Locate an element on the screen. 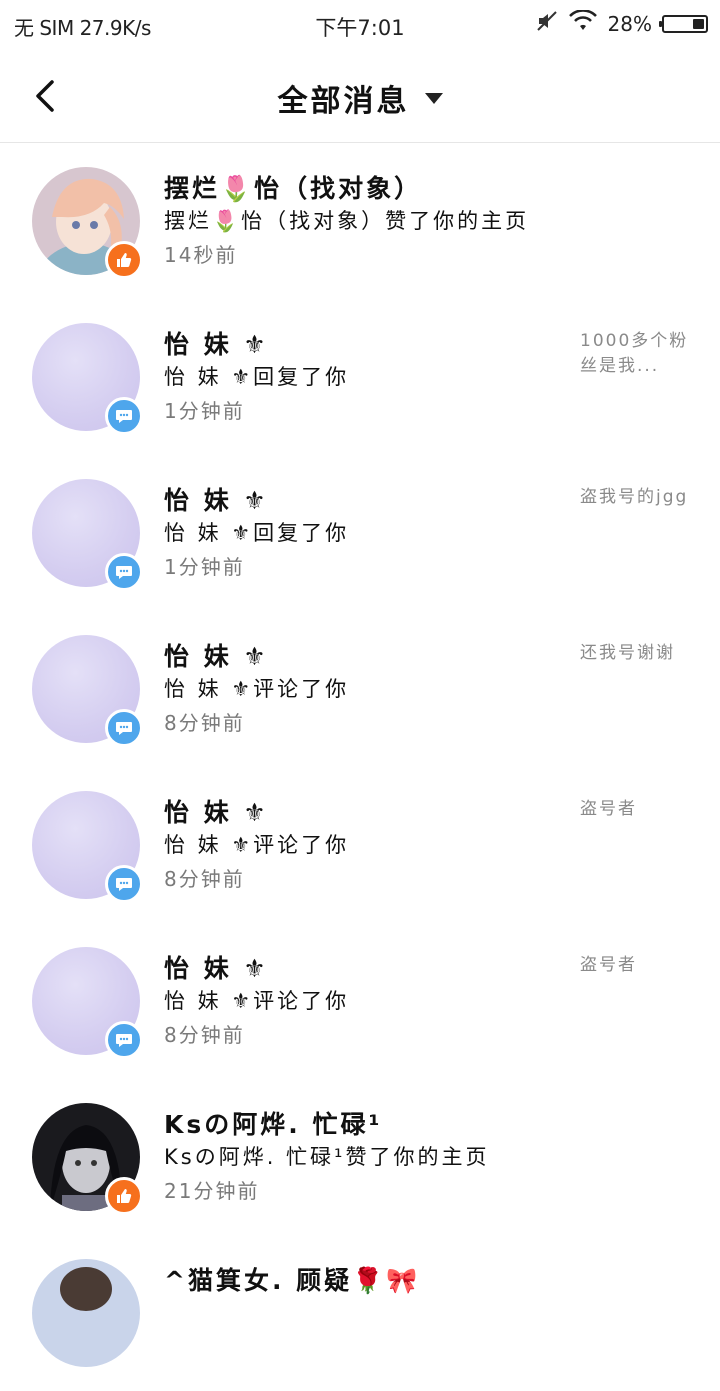 The width and height of the screenshot is (720, 1391). sender-name: Ksの阿烨. 忙碌¹ is located at coordinates (273, 1123).